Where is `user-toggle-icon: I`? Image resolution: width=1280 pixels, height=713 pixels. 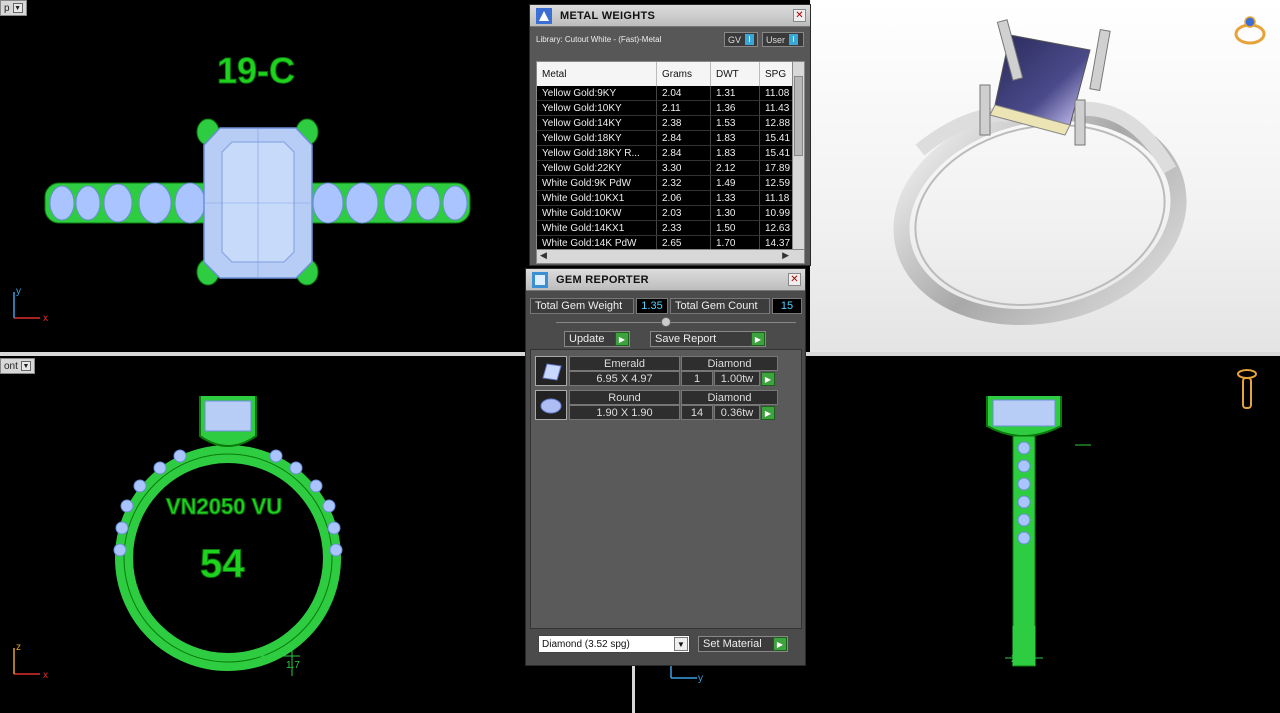 user-toggle-icon: I is located at coordinates (794, 39).